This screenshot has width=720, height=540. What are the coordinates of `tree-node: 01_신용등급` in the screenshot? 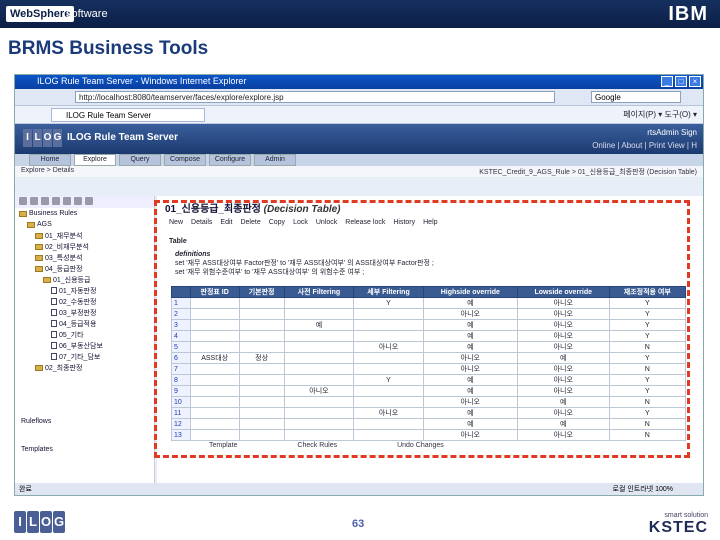 It's located at (84, 279).